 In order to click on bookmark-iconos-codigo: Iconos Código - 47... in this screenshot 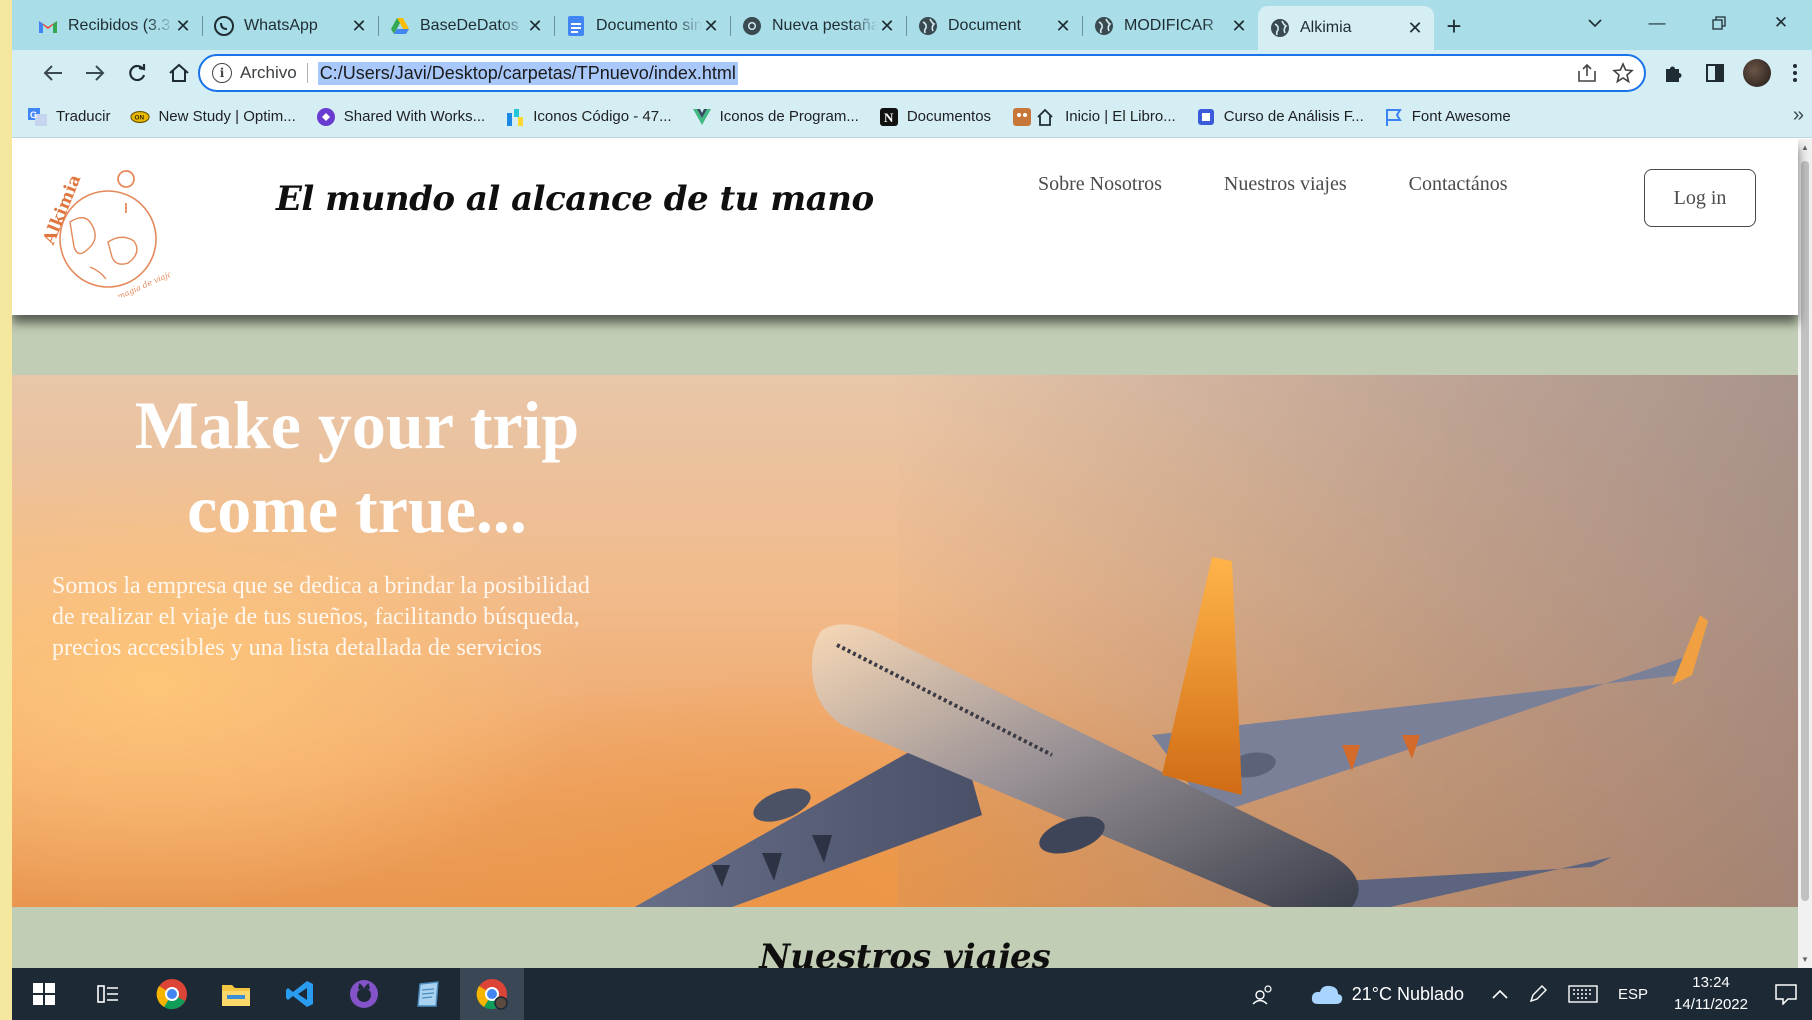, I will do `click(588, 117)`.